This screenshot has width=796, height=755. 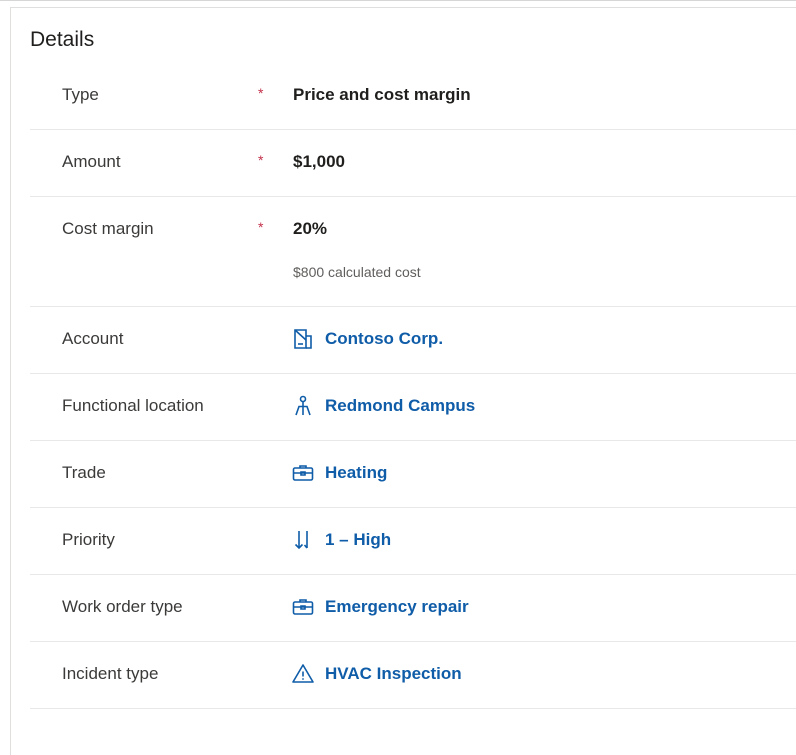 I want to click on field-label: Priority, so click(x=88, y=539).